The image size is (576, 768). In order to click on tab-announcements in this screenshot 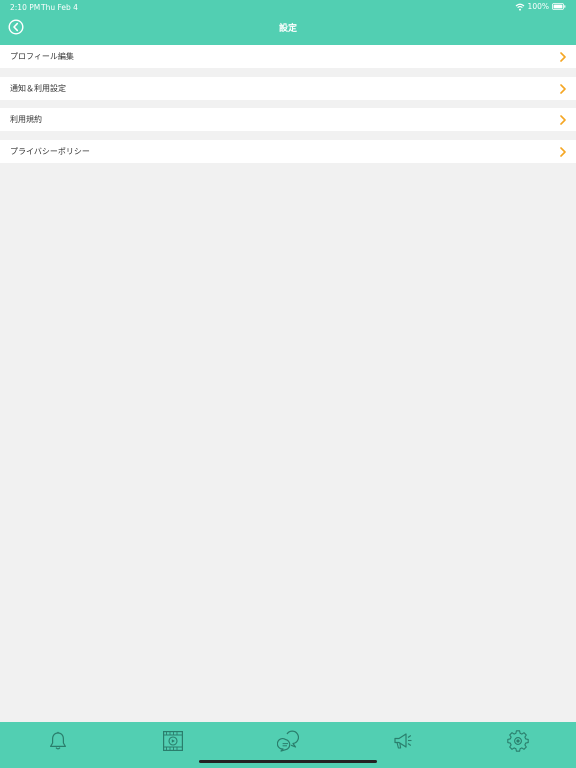, I will do `click(402, 741)`.